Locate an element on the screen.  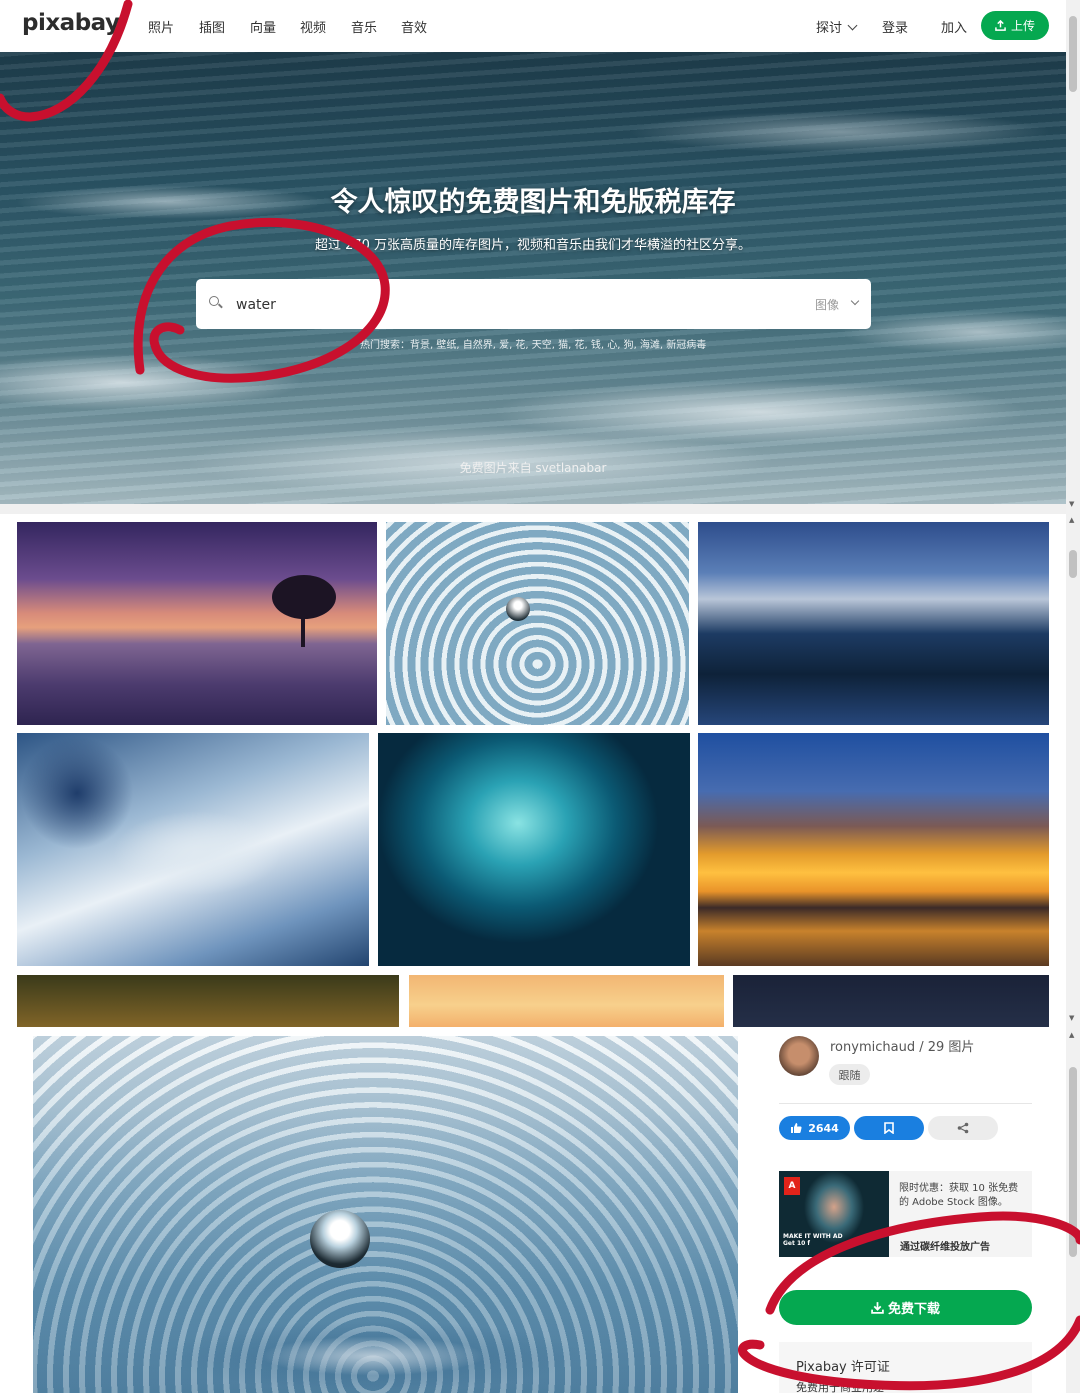
hero-subtitle: 超过 270 万张高质量的库存图片，视频和音乐由我们才华横溢的社区分享。 is located at coordinates (533, 245).